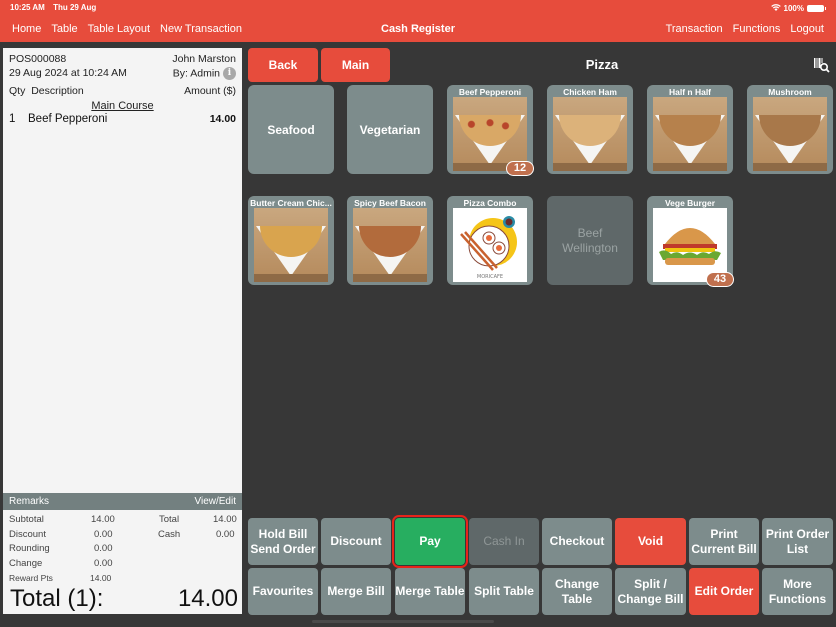 This screenshot has height=627, width=836. I want to click on product-name: Chicken Ham, so click(590, 92).